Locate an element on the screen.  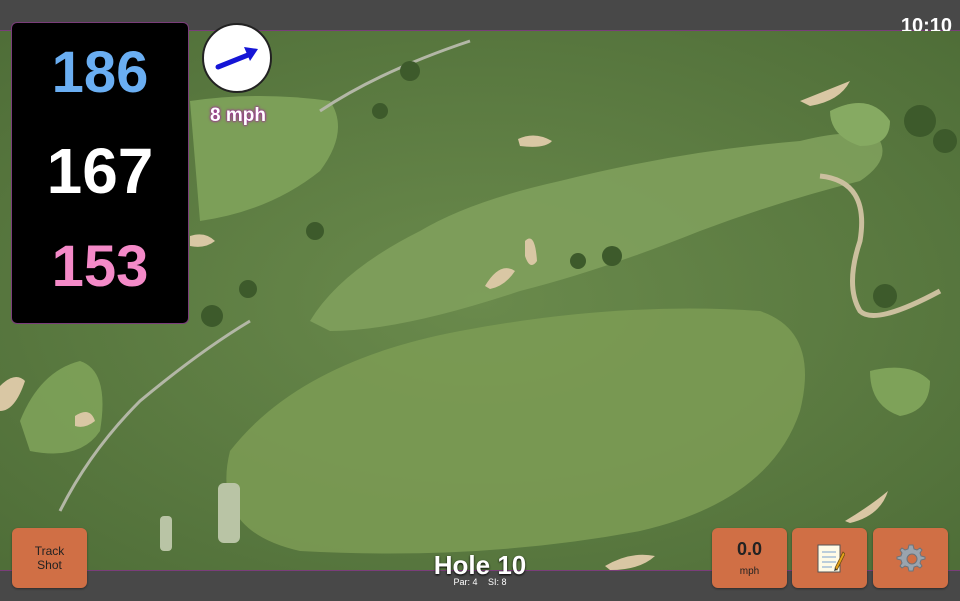
gear-icon is located at coordinates (910, 558).